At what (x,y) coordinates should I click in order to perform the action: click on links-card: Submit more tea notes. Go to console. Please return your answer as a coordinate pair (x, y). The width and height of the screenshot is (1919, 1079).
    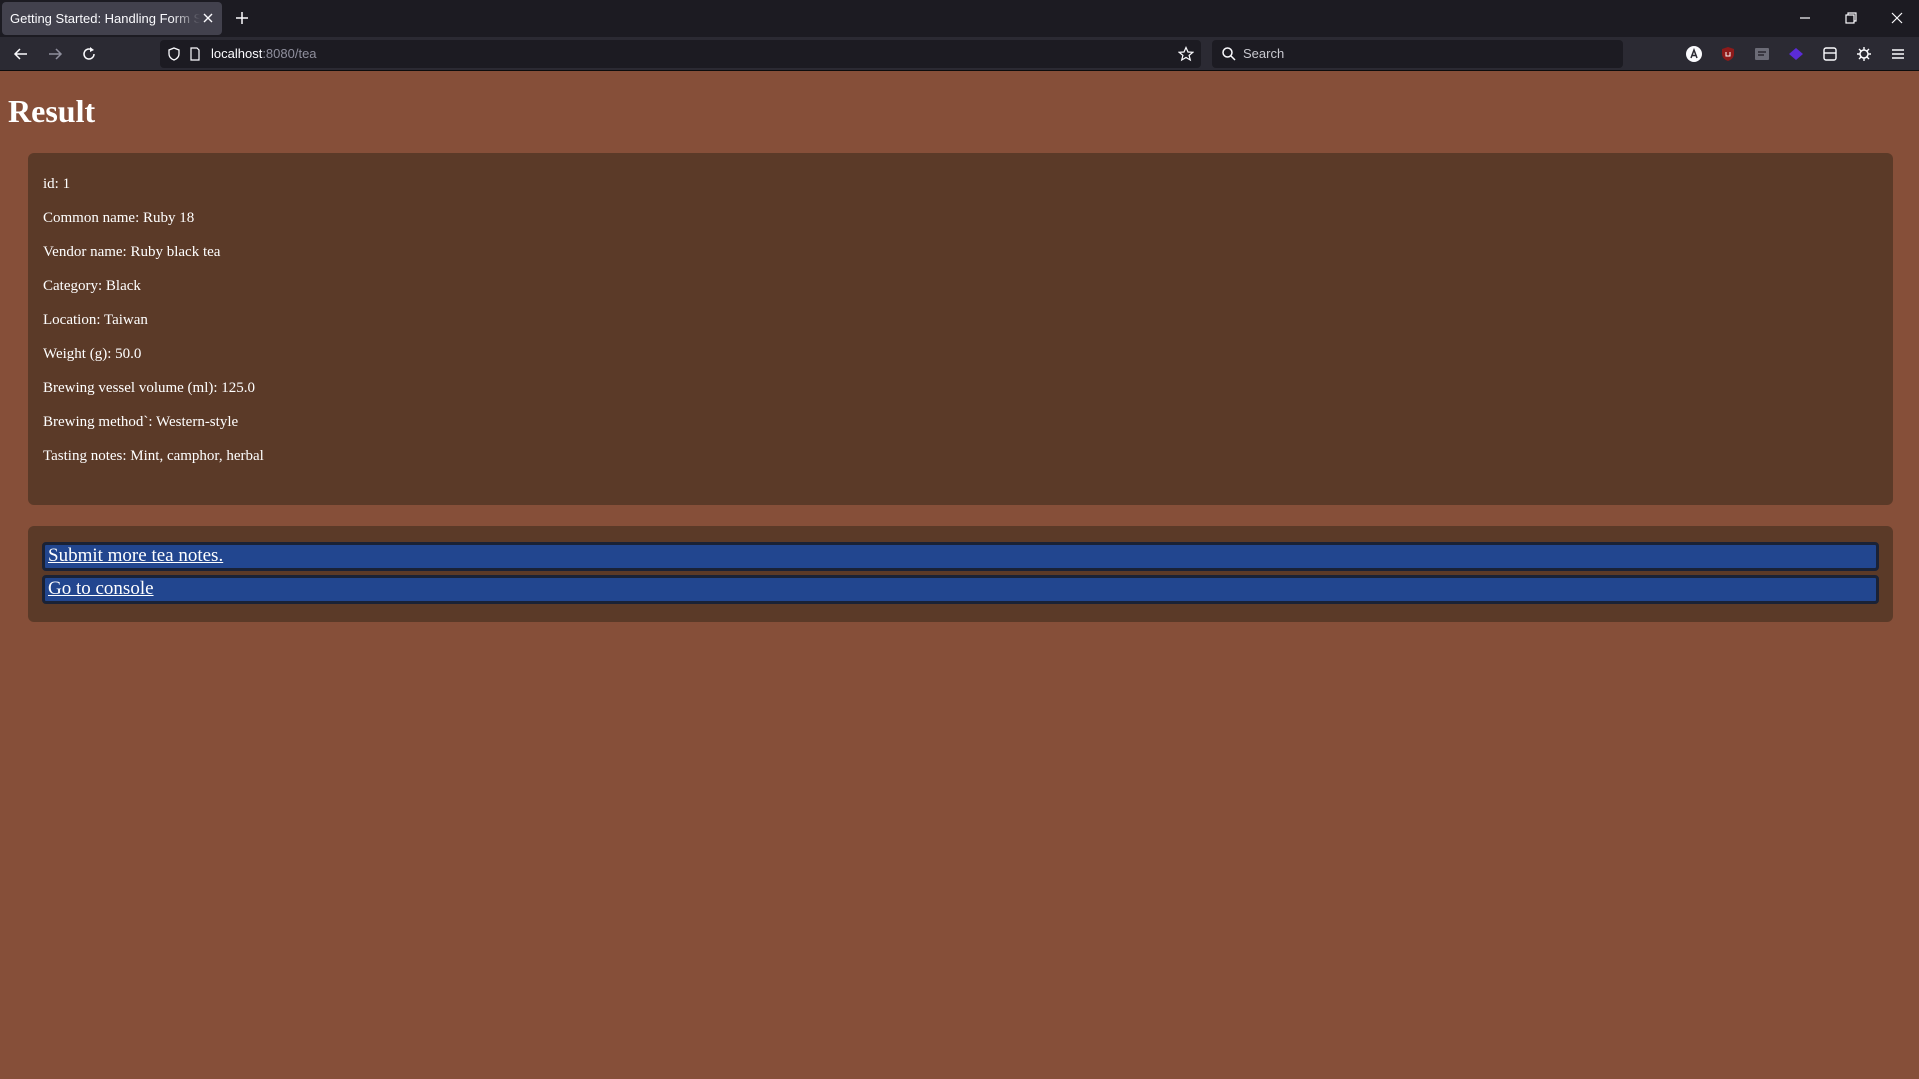
    Looking at the image, I should click on (960, 574).